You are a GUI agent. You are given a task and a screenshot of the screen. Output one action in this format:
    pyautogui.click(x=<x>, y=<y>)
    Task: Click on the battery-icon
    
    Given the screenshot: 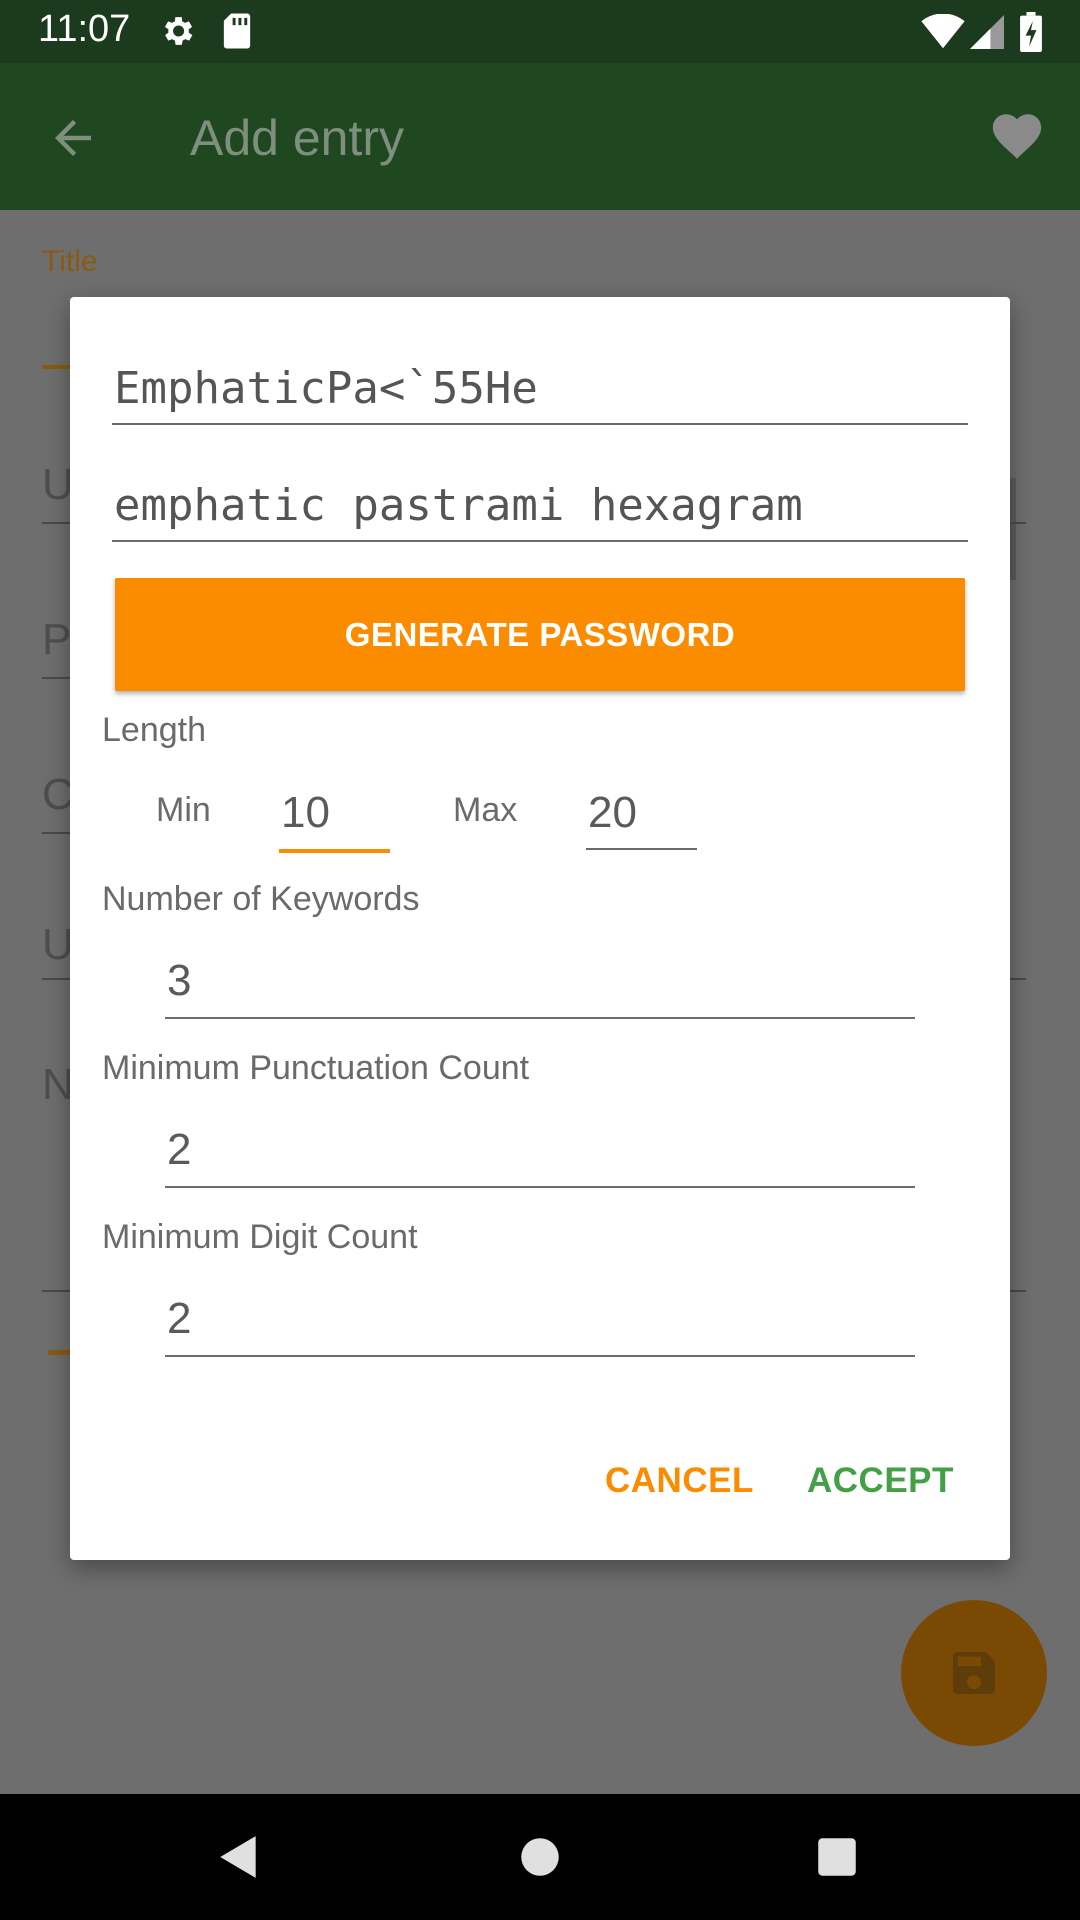 What is the action you would take?
    pyautogui.click(x=1031, y=32)
    